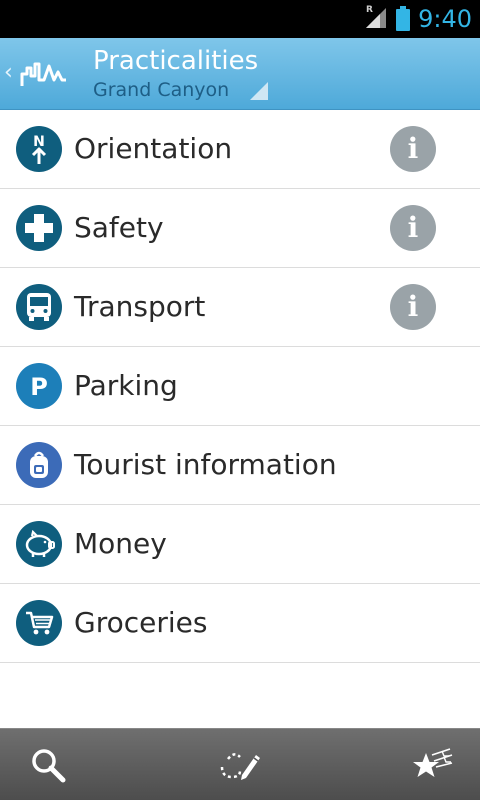  Describe the element at coordinates (445, 19) in the screenshot. I see `status-clock: 9:40` at that location.